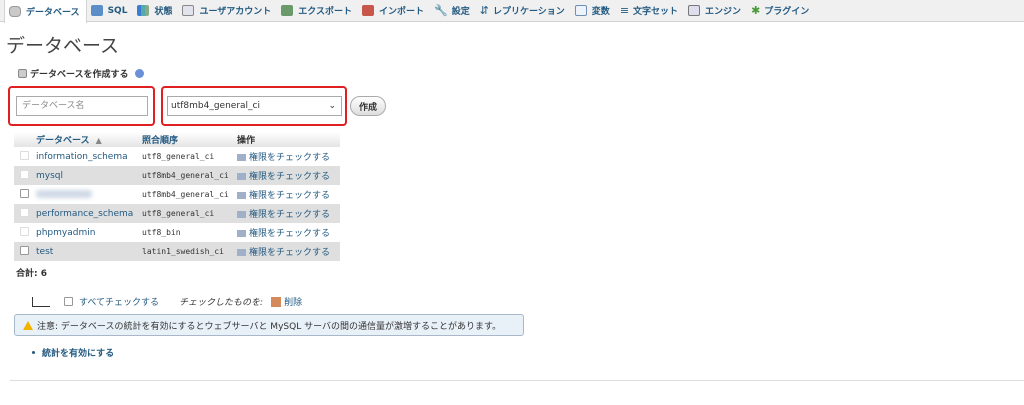  What do you see at coordinates (293, 301) in the screenshot?
I see `delete-button: 削除` at bounding box center [293, 301].